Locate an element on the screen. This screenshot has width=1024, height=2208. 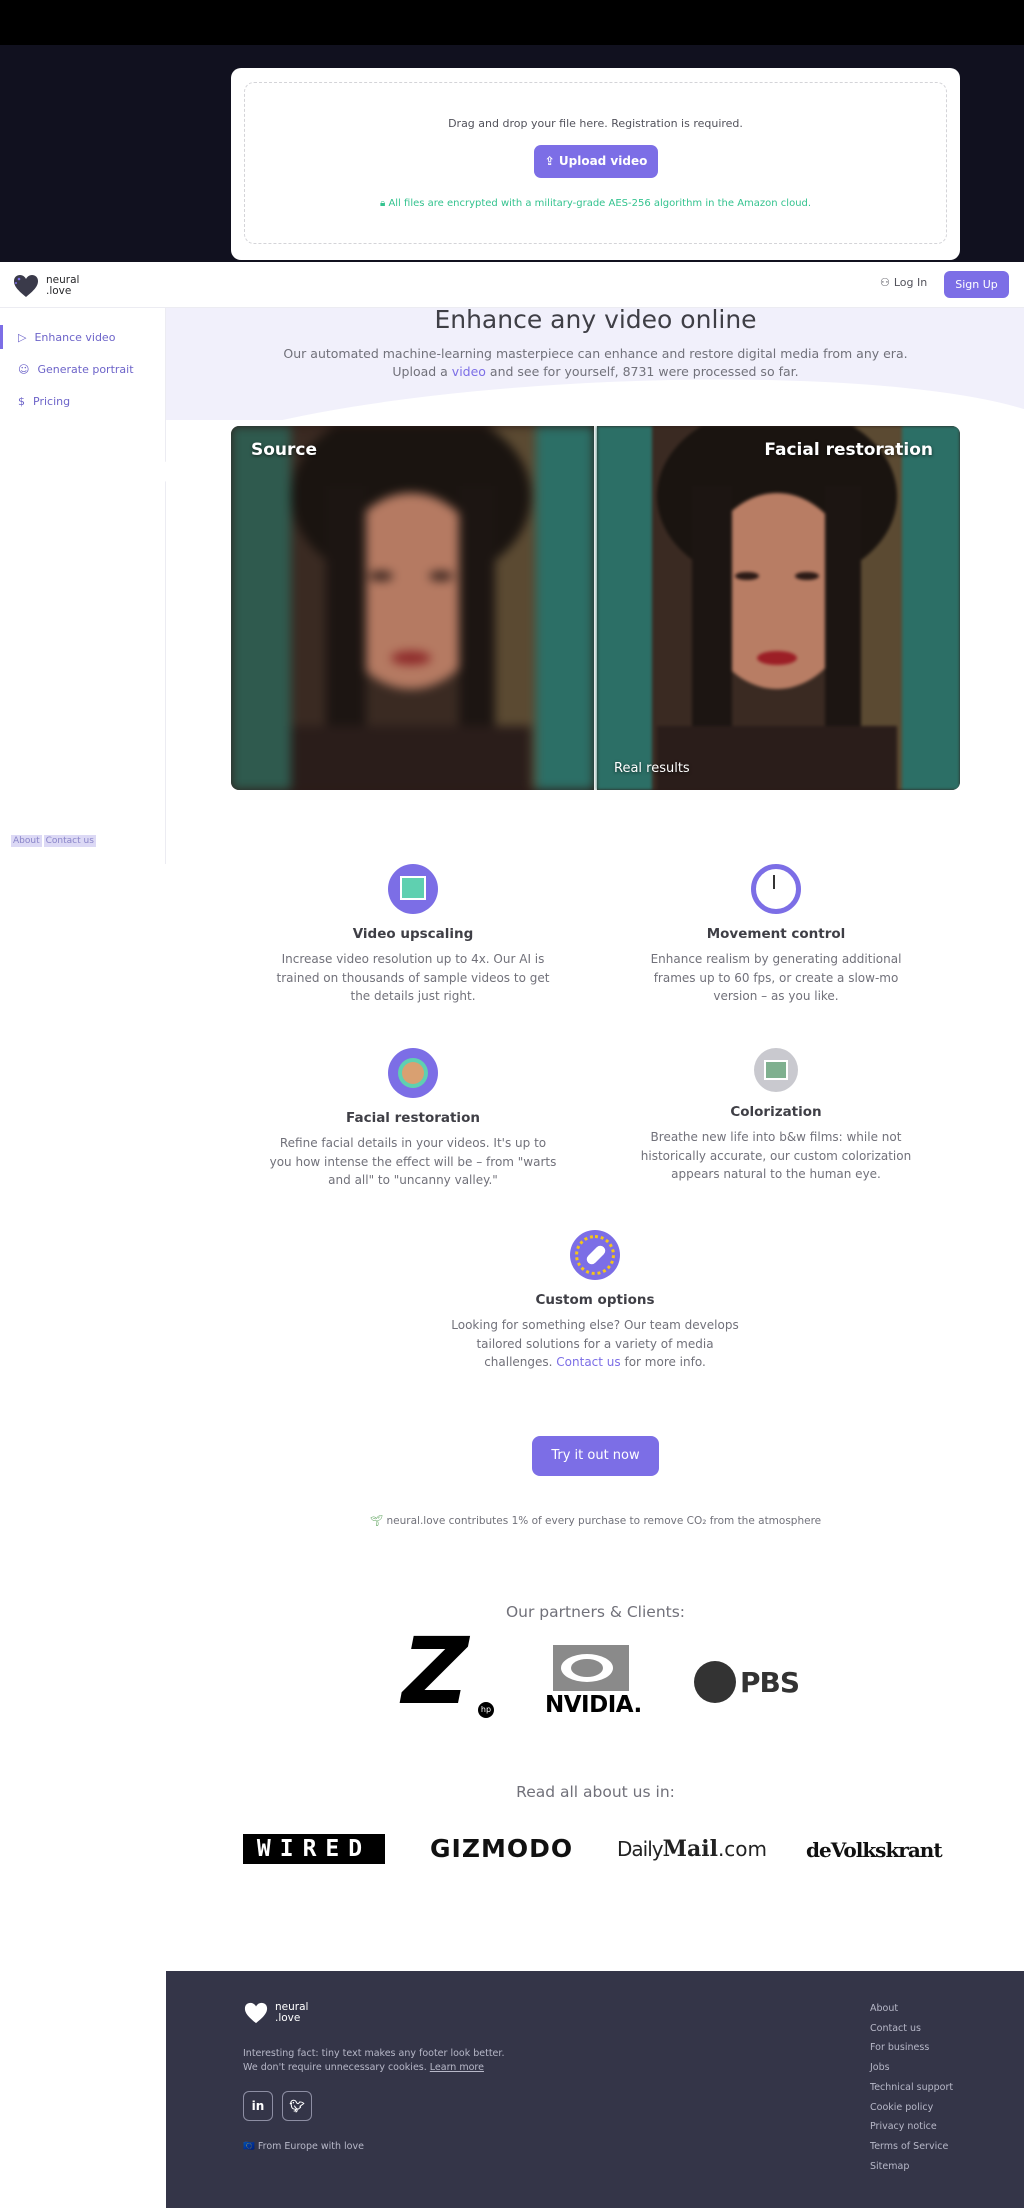
feature-title: Video upscaling is located at coordinates (413, 934).